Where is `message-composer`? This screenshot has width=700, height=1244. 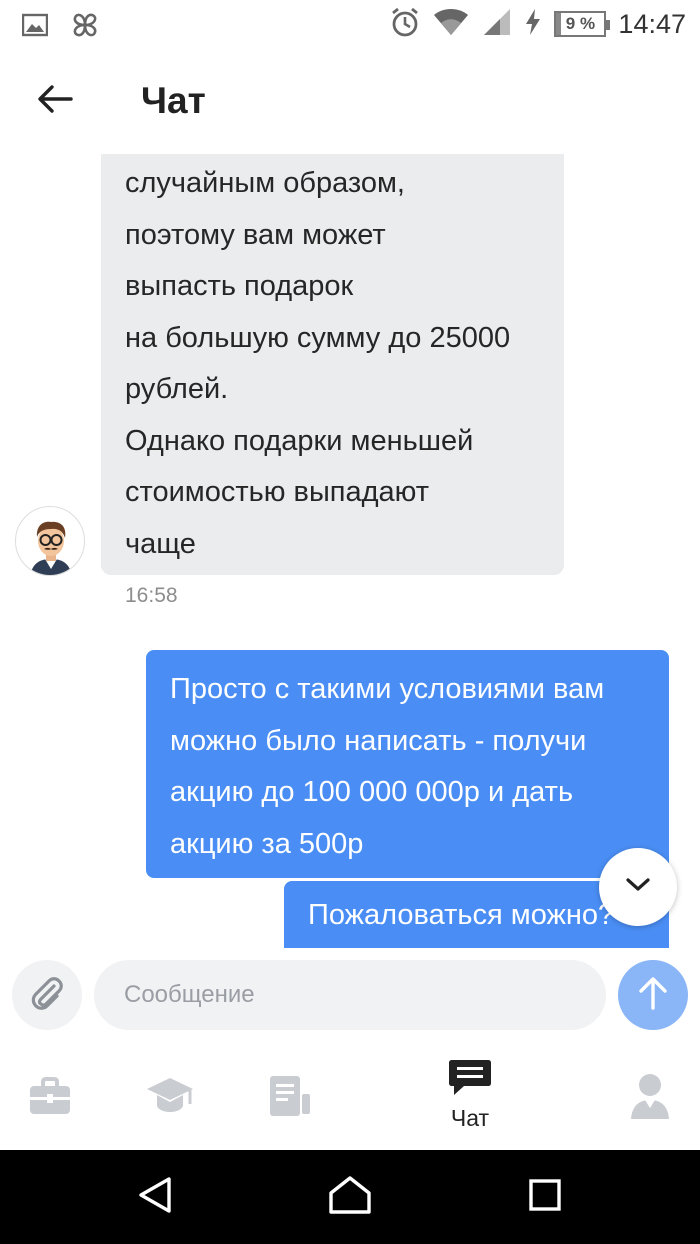 message-composer is located at coordinates (350, 996).